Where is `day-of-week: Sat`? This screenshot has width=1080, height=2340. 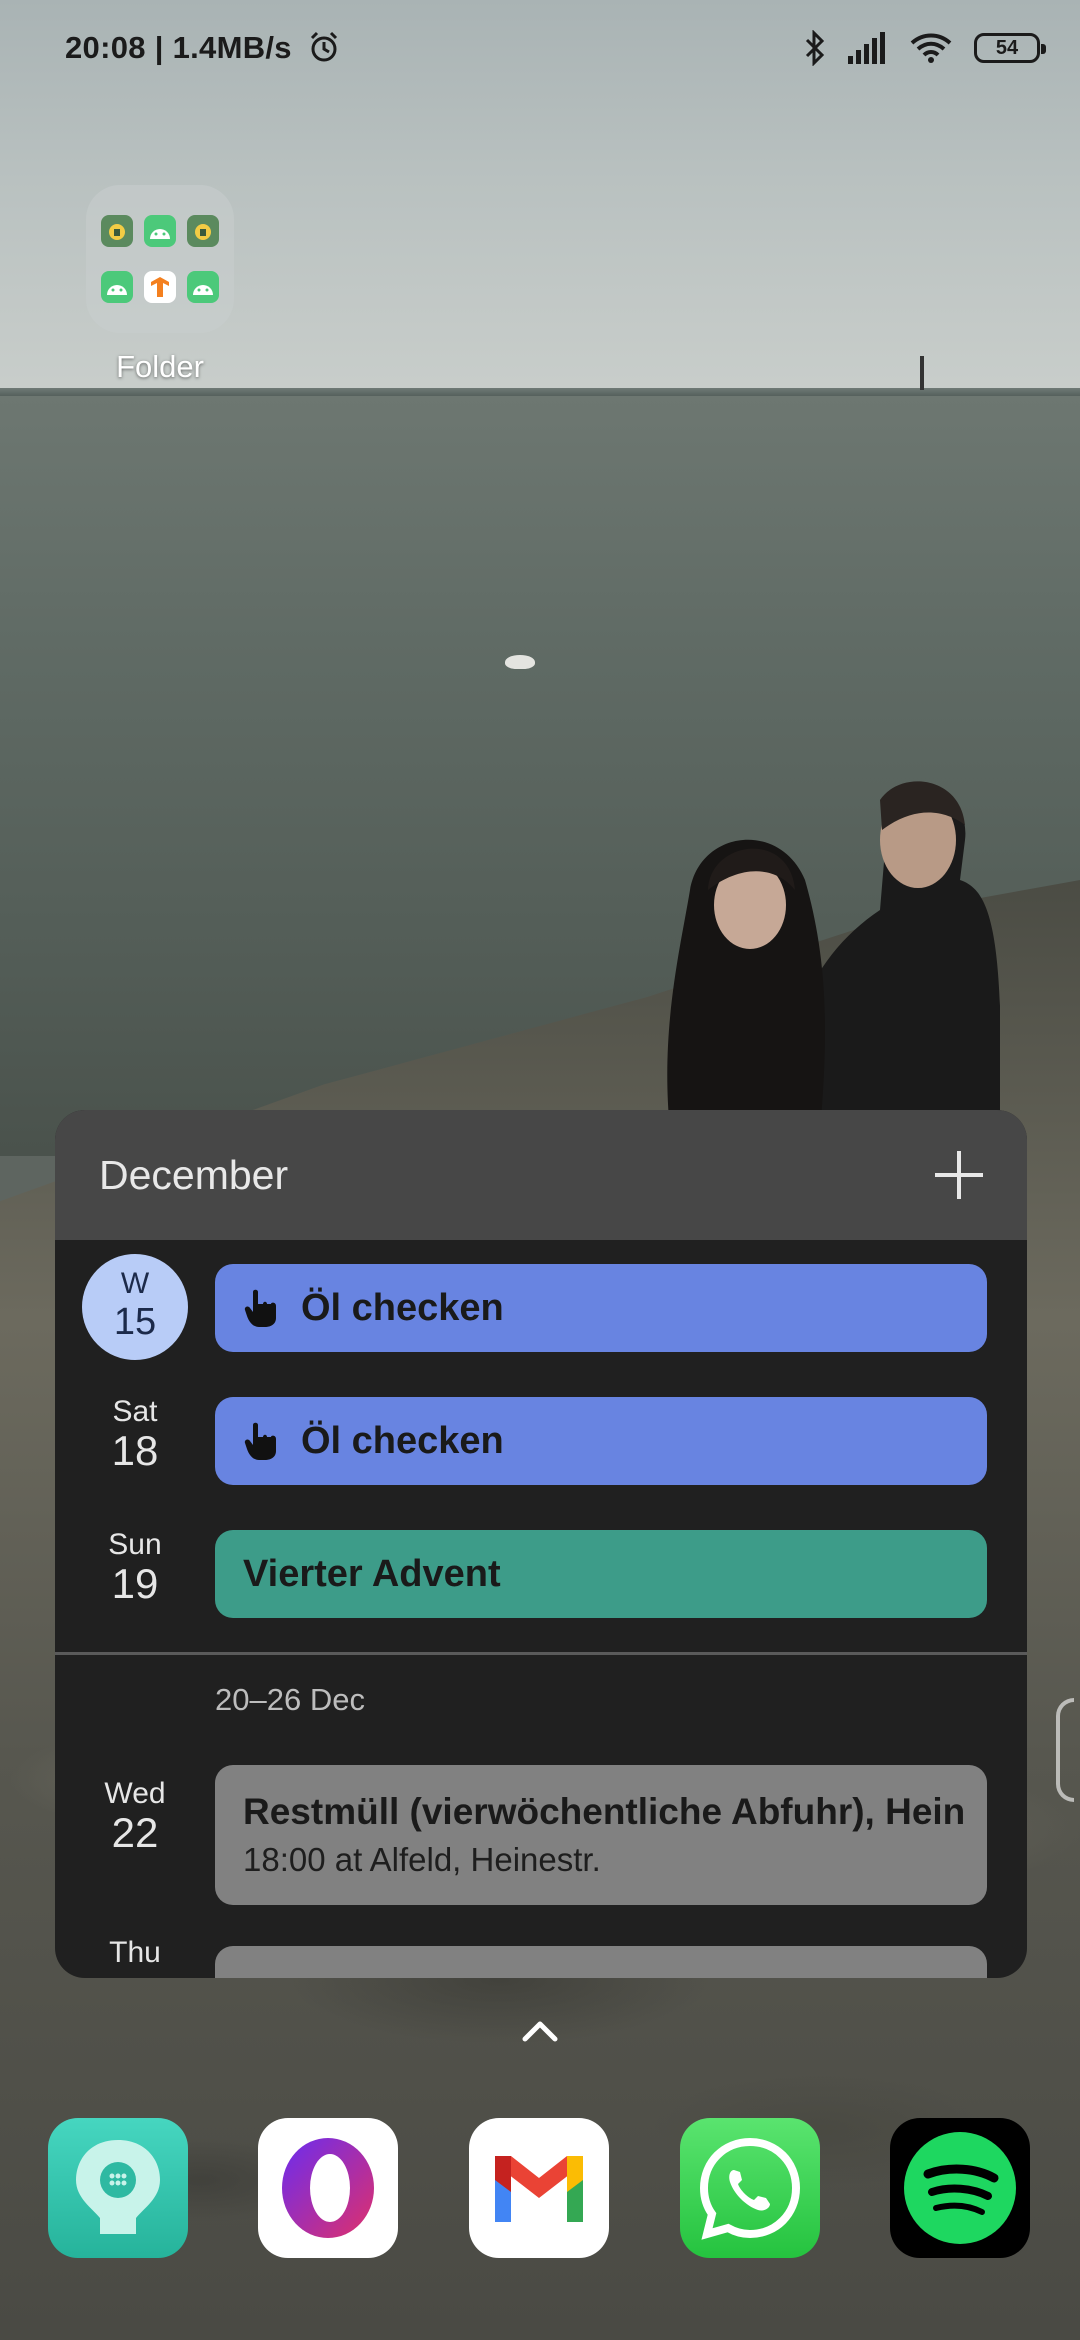 day-of-week: Sat is located at coordinates (135, 1411).